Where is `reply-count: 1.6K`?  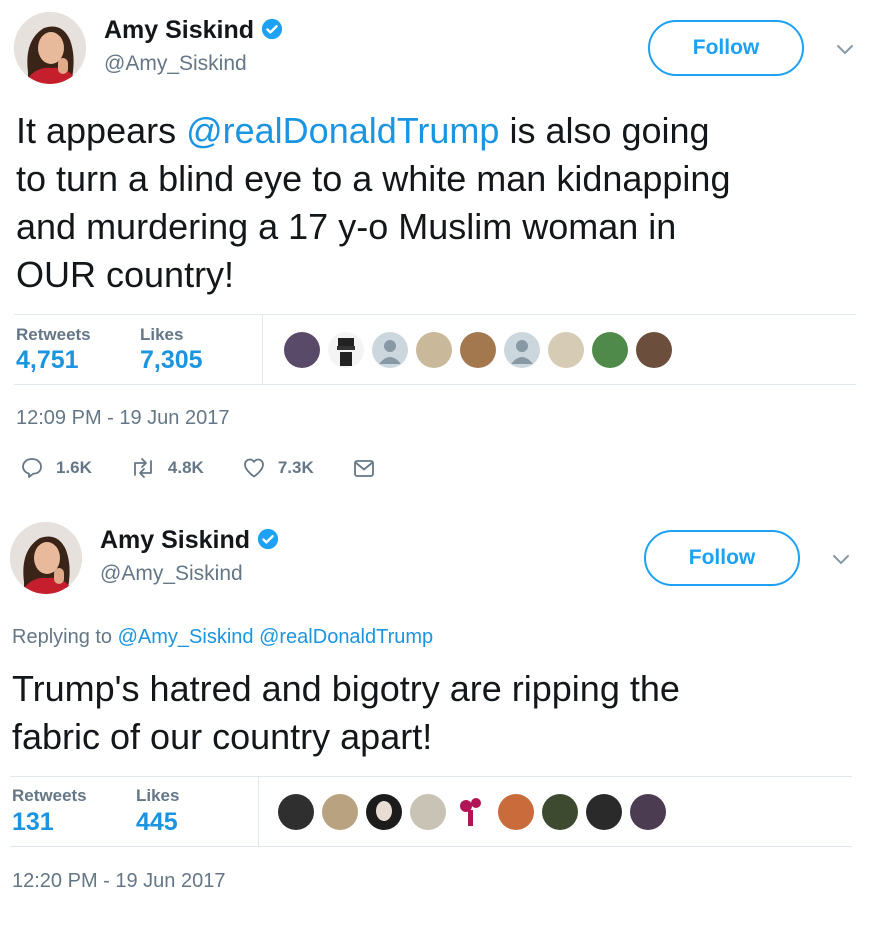
reply-count: 1.6K is located at coordinates (74, 467).